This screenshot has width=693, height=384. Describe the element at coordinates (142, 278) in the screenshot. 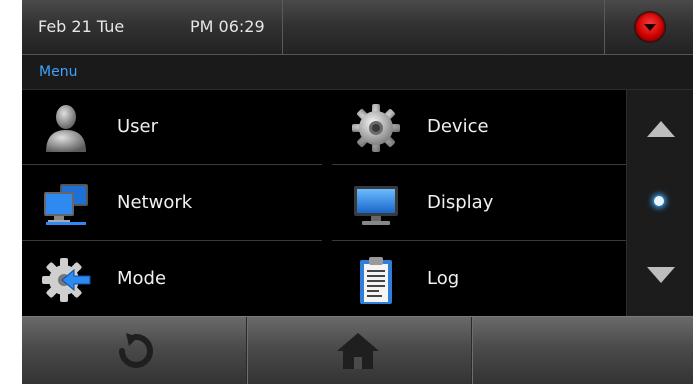

I see `menu-item-label: Mode` at that location.